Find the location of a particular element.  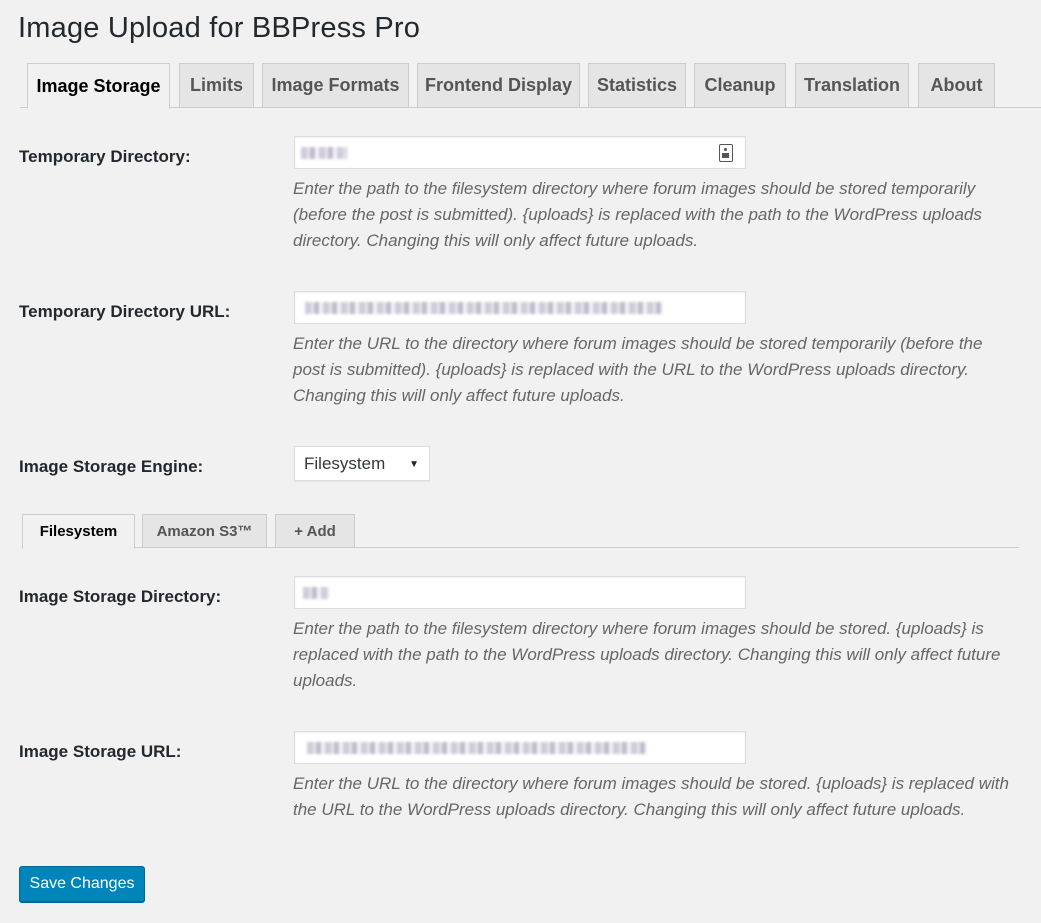

engine-select: Filesystem ▼ is located at coordinates (362, 463).